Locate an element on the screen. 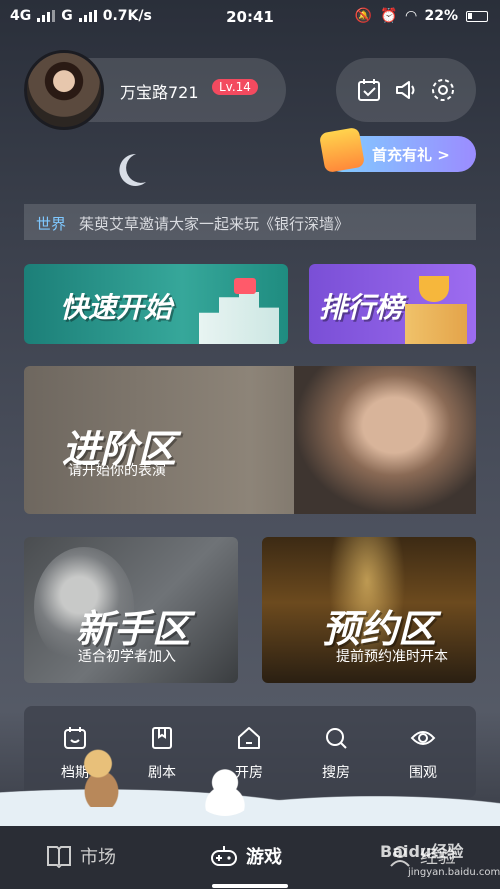 This screenshot has width=500, height=889. flag-icon is located at coordinates (245, 286).